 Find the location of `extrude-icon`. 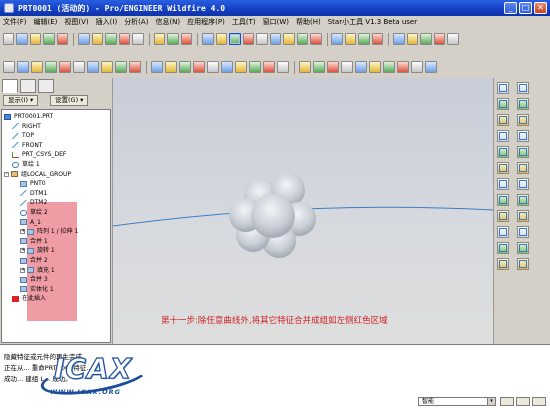

extrude-icon is located at coordinates (503, 184).